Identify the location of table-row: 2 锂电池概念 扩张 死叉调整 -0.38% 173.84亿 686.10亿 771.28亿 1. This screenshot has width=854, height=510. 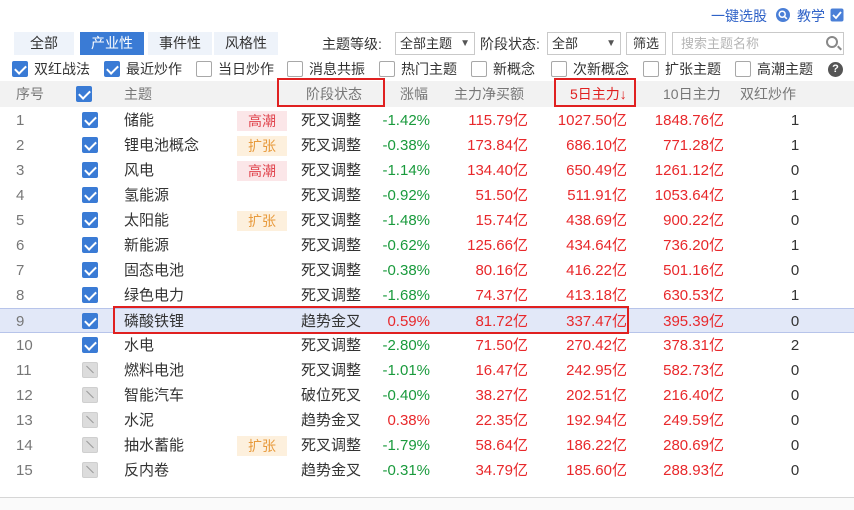
(427, 145).